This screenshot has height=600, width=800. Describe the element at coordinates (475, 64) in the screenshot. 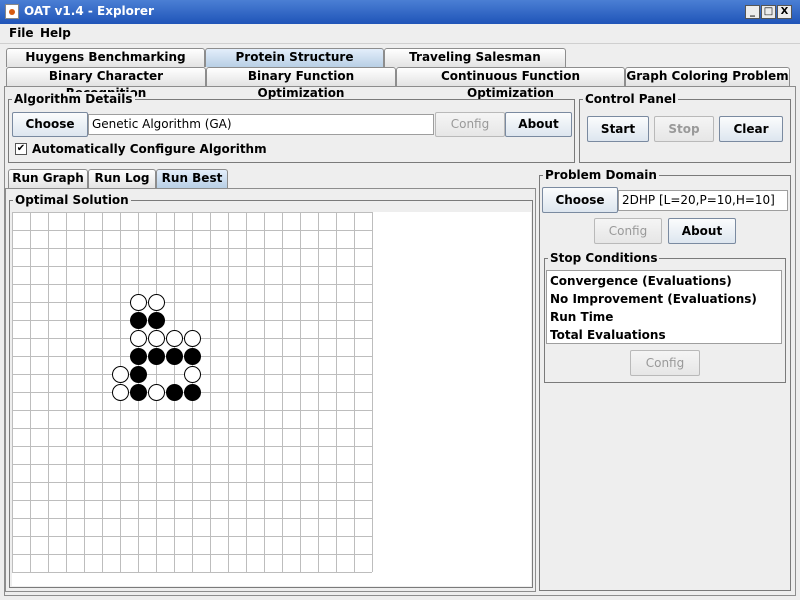

I see `tab-traveling-salesman-problem: Traveling Salesman Problem` at that location.